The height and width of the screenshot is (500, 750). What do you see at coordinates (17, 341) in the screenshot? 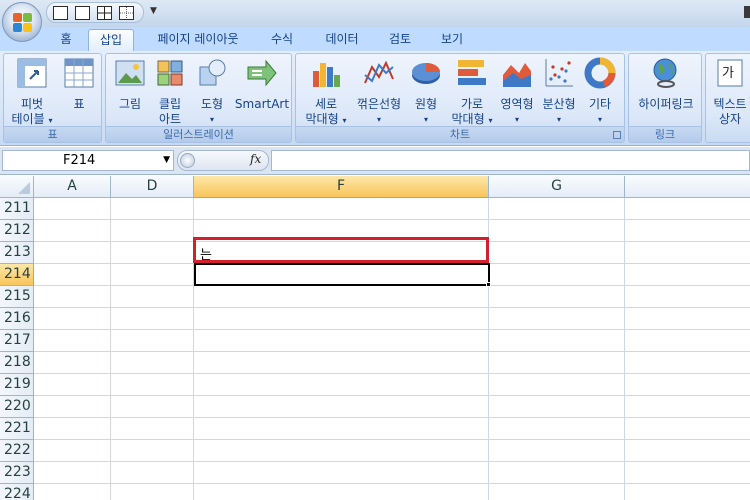
I see `row-header-217: 217` at bounding box center [17, 341].